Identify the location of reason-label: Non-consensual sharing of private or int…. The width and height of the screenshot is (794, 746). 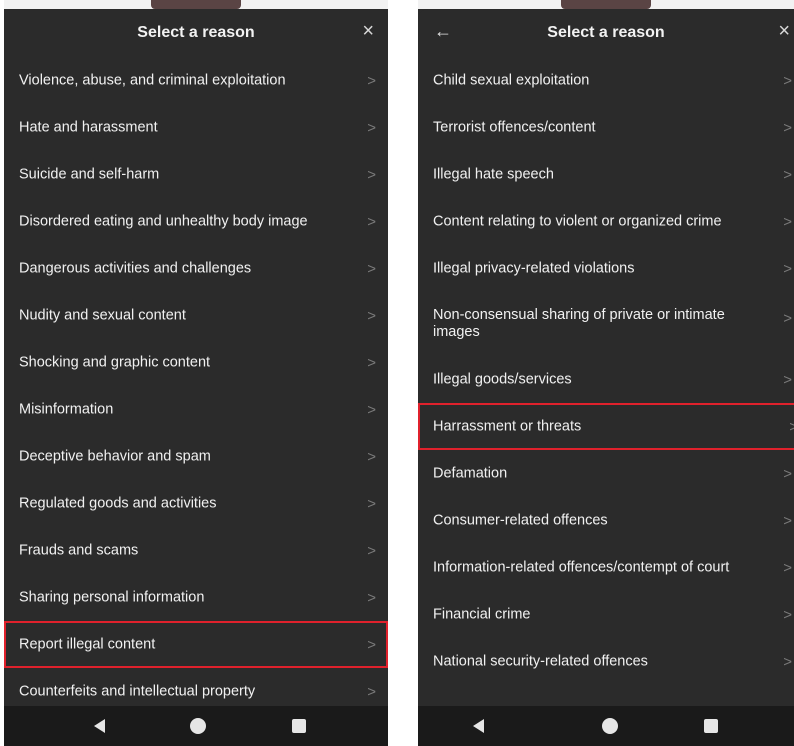
(579, 323).